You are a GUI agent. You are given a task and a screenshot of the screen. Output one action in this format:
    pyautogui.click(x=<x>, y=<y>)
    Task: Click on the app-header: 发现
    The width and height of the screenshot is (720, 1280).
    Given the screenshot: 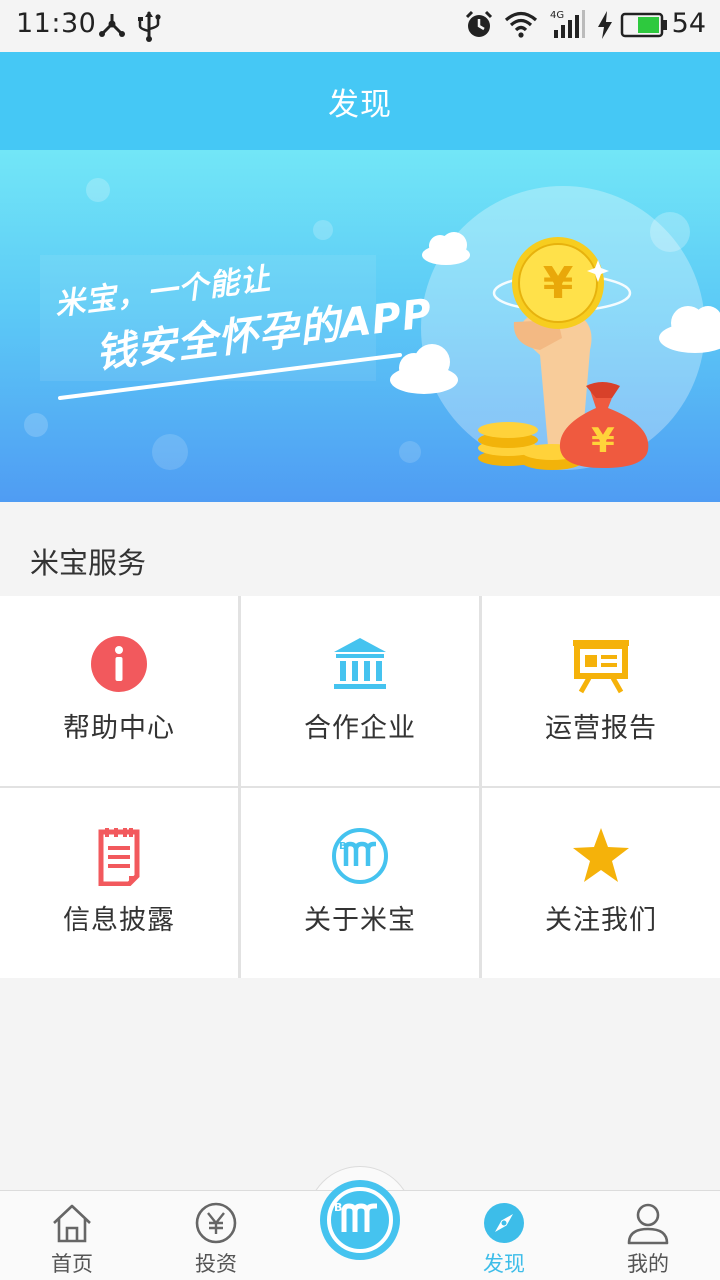 What is the action you would take?
    pyautogui.click(x=360, y=101)
    